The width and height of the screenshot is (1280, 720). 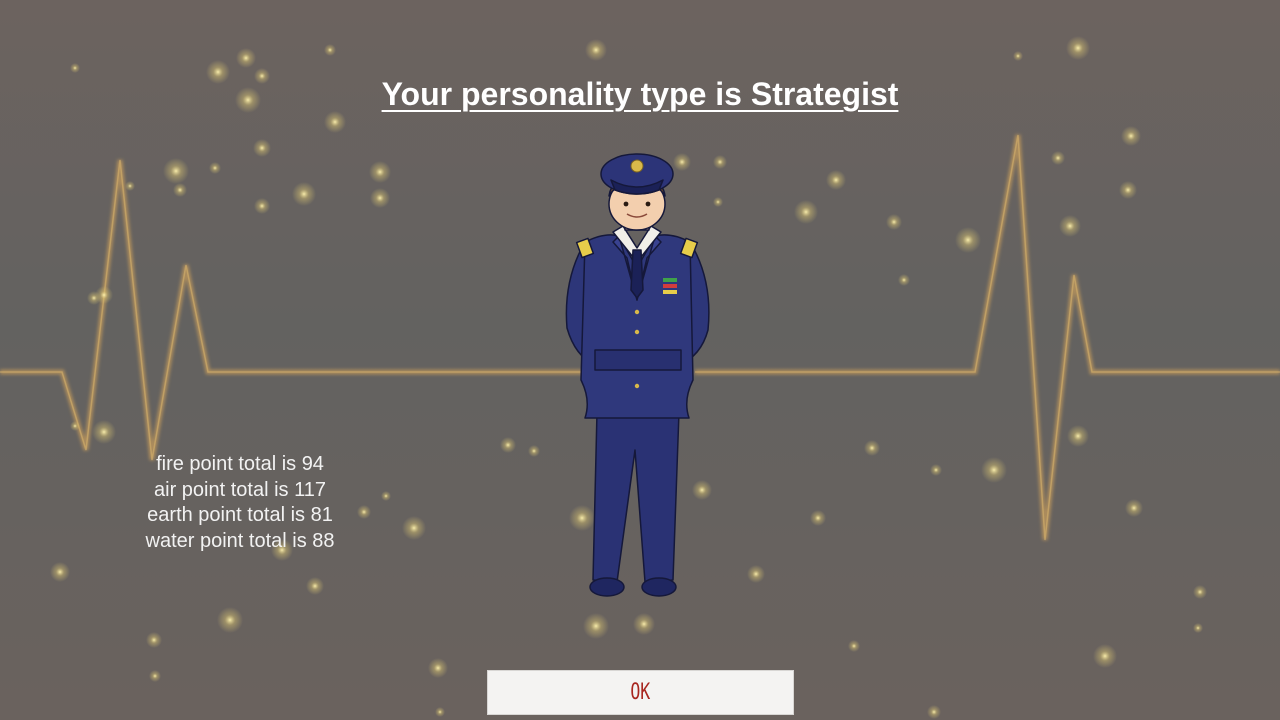 What do you see at coordinates (637, 375) in the screenshot?
I see `strategist-officer-illustration` at bounding box center [637, 375].